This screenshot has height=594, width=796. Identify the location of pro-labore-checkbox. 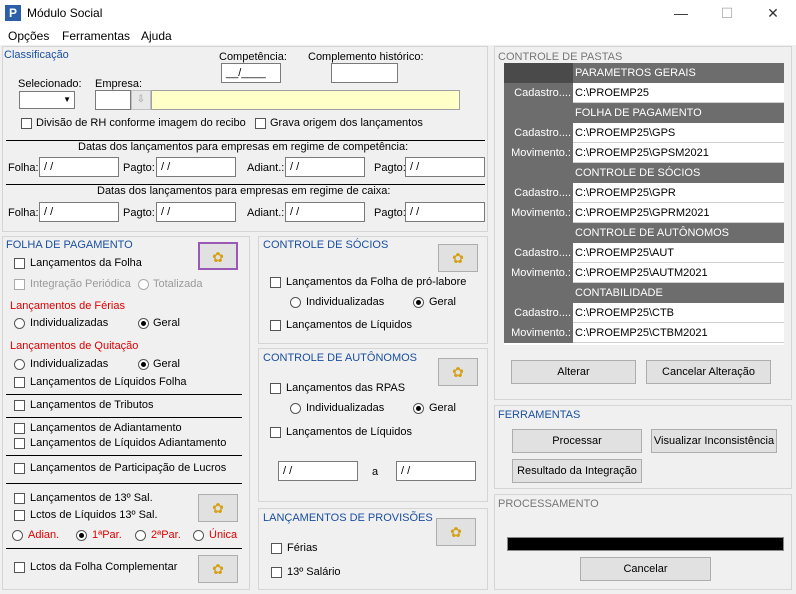
(275, 282).